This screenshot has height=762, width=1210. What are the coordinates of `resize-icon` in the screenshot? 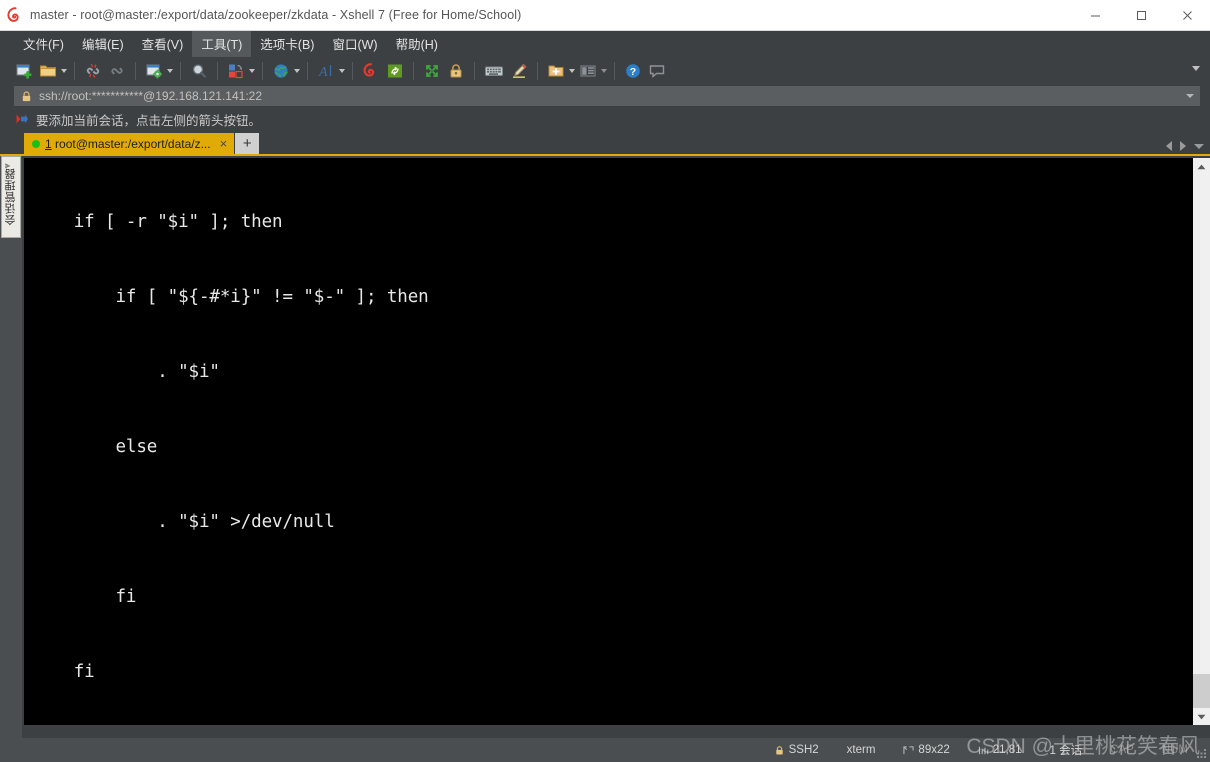 It's located at (909, 749).